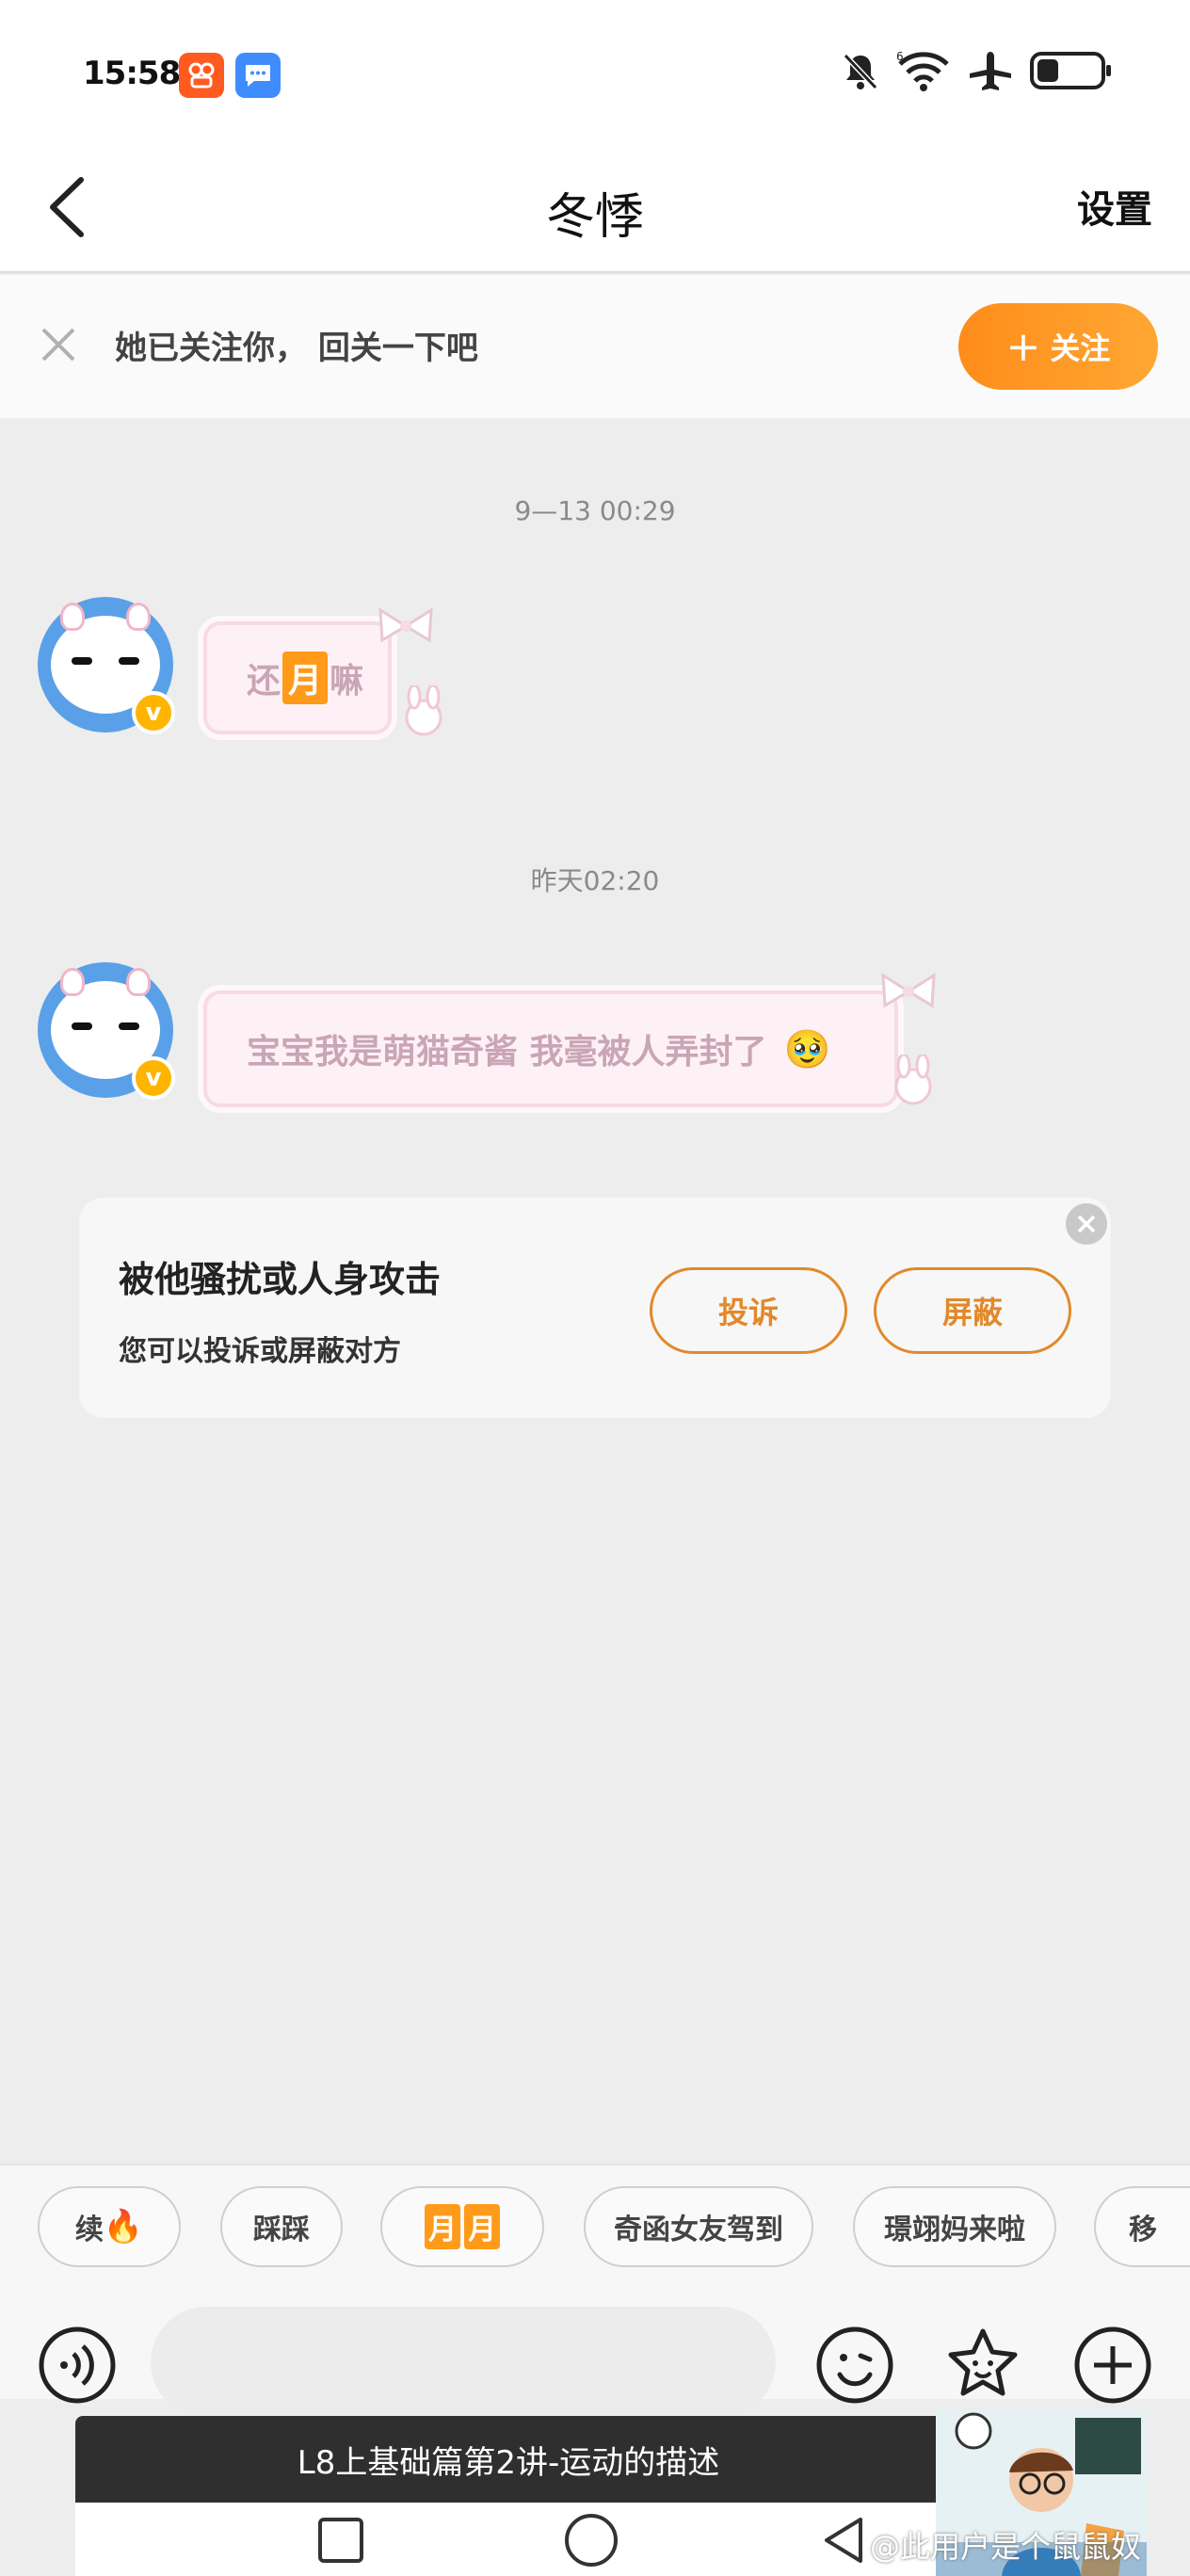 The image size is (1190, 2576). What do you see at coordinates (462, 2226) in the screenshot?
I see `quick-reply-chip: 月月` at bounding box center [462, 2226].